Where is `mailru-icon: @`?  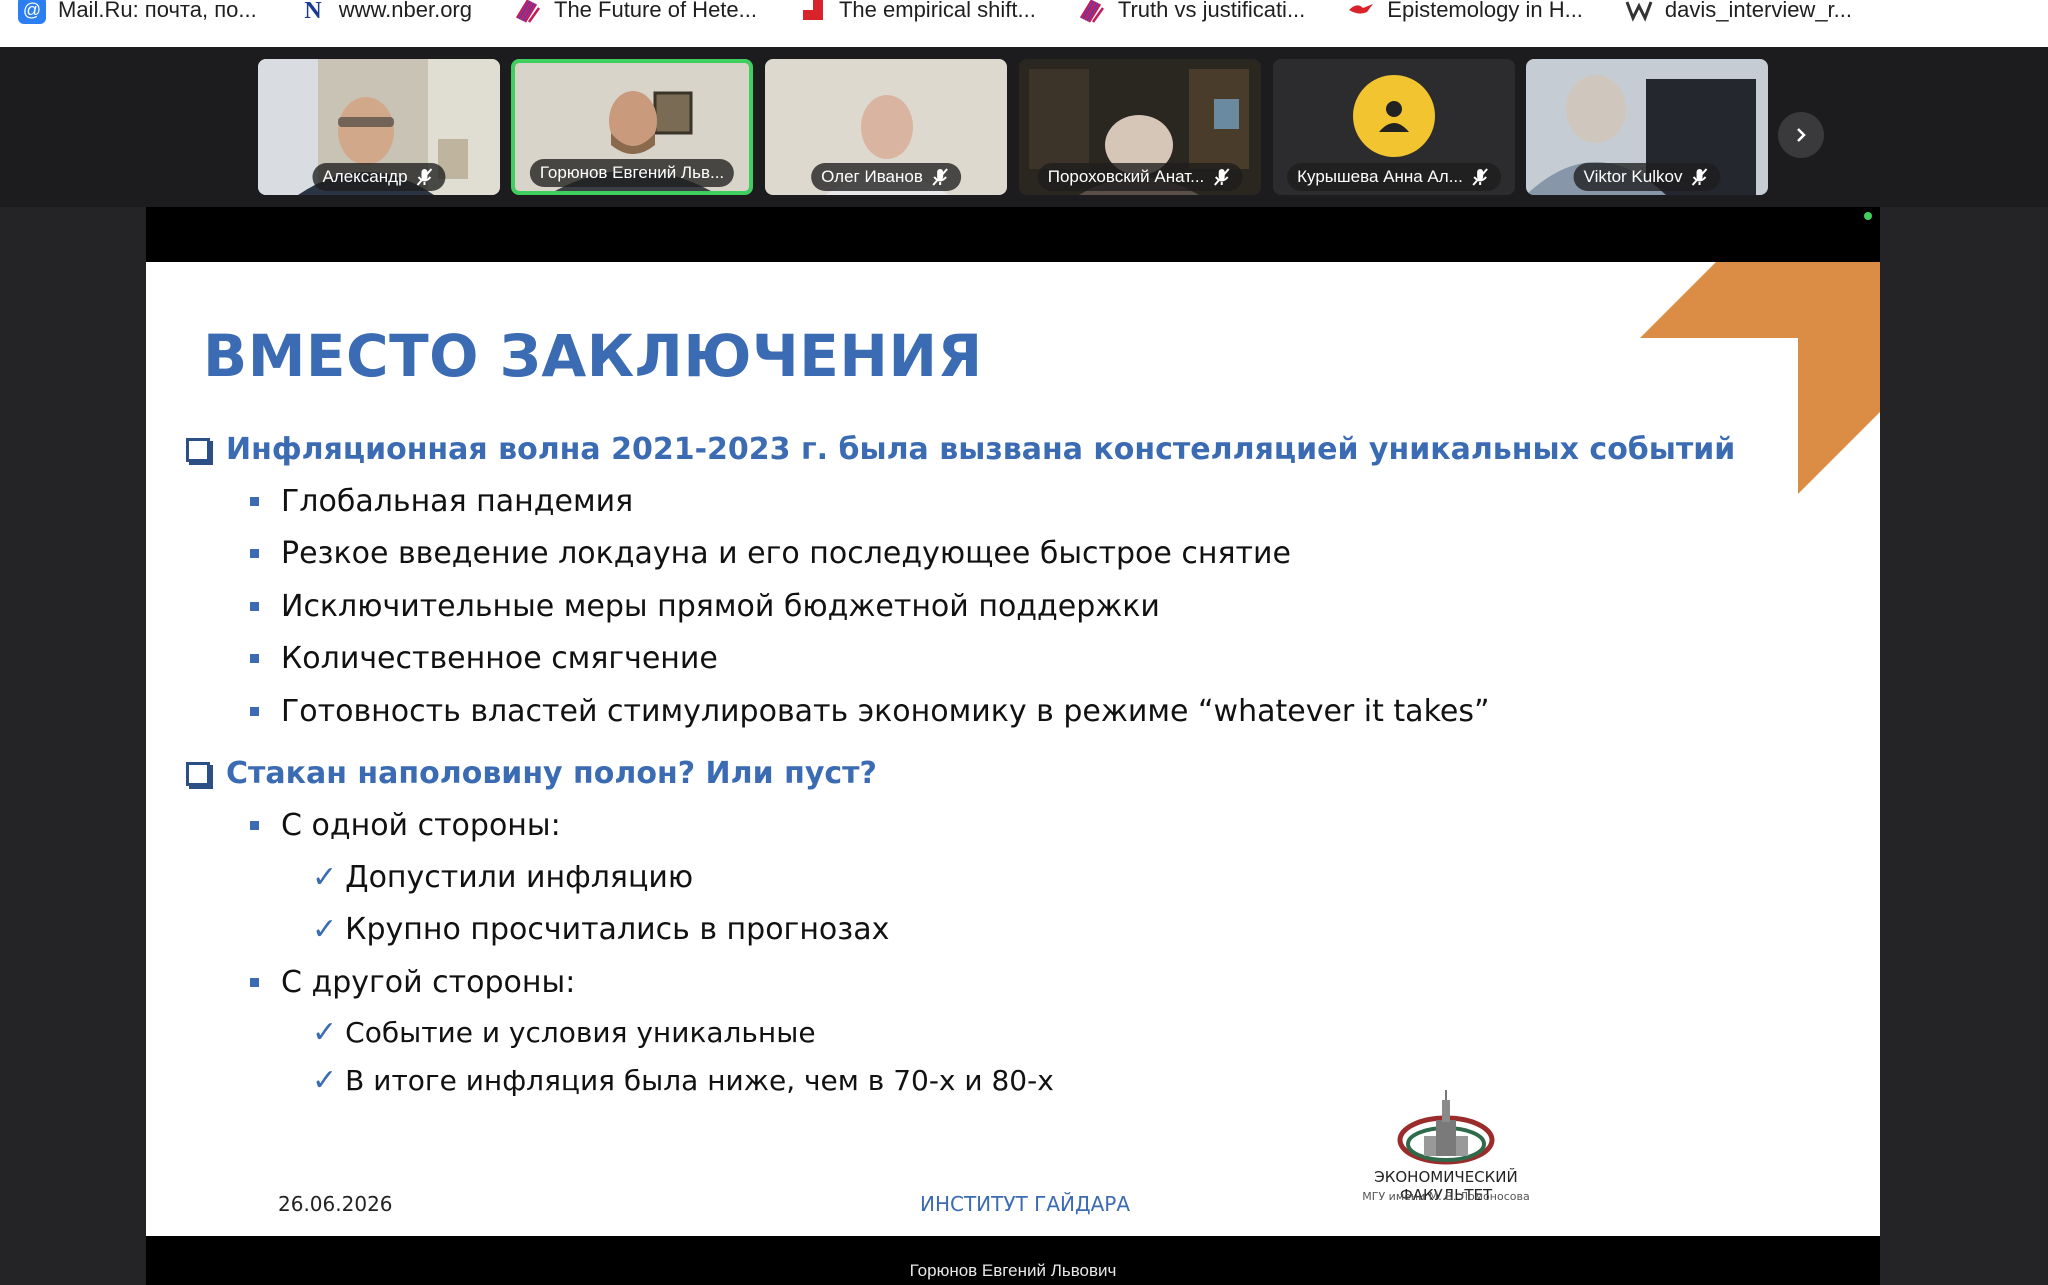 mailru-icon: @ is located at coordinates (32, 12).